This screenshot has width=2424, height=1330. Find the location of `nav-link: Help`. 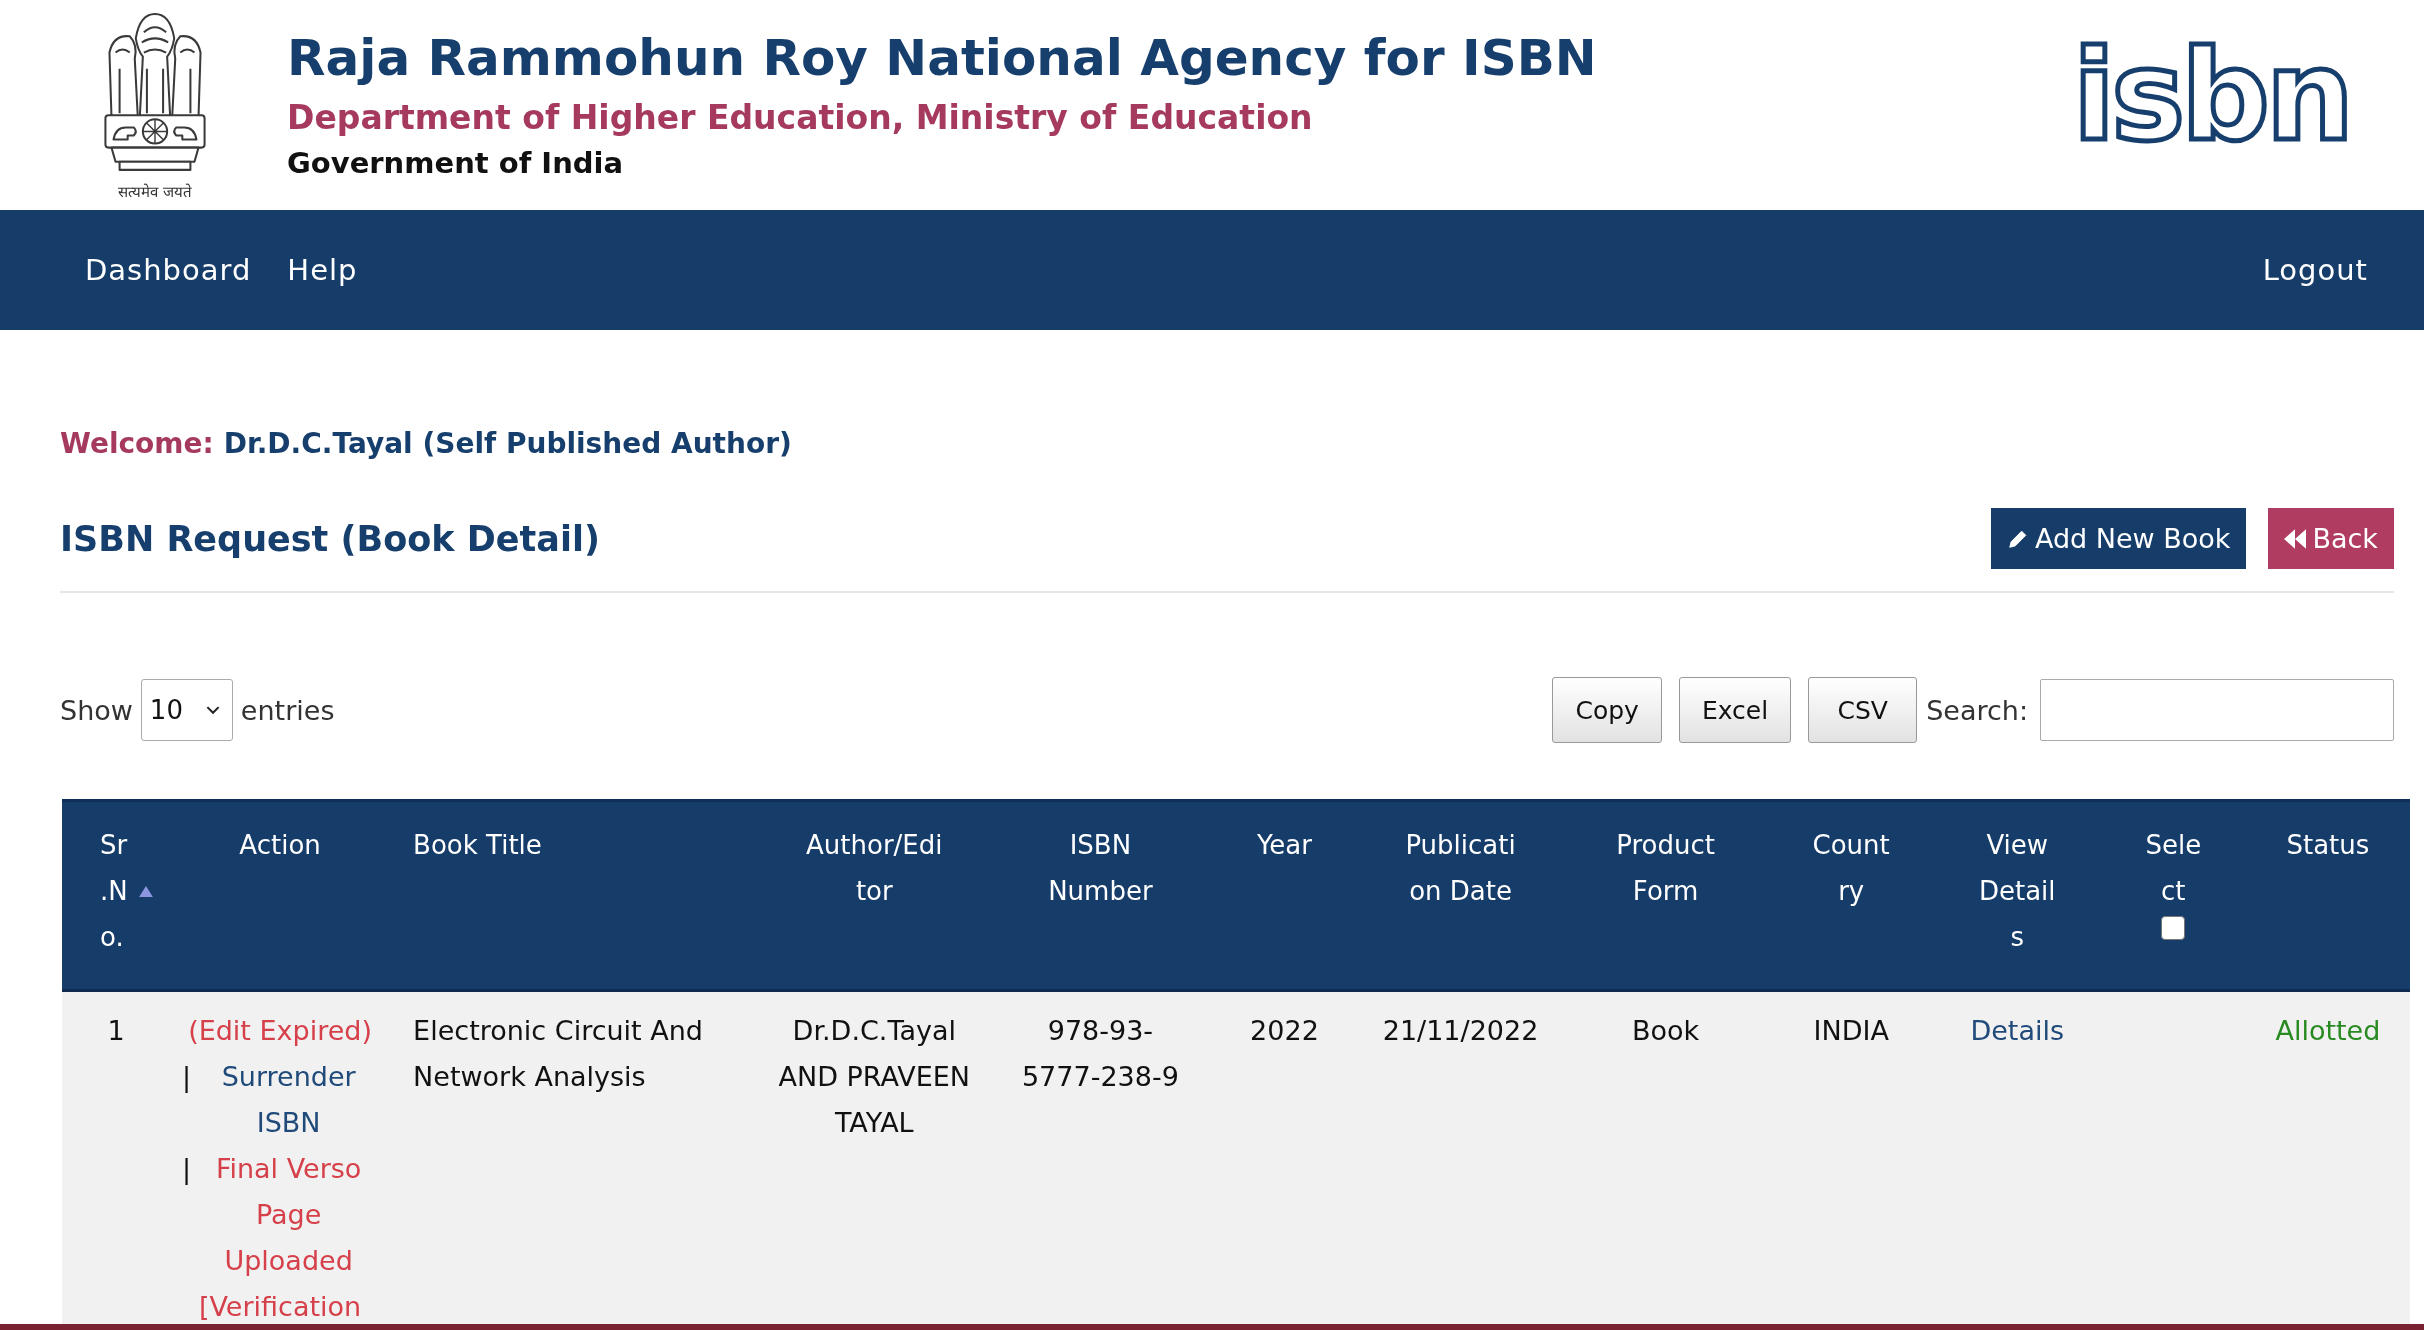

nav-link: Help is located at coordinates (322, 270).